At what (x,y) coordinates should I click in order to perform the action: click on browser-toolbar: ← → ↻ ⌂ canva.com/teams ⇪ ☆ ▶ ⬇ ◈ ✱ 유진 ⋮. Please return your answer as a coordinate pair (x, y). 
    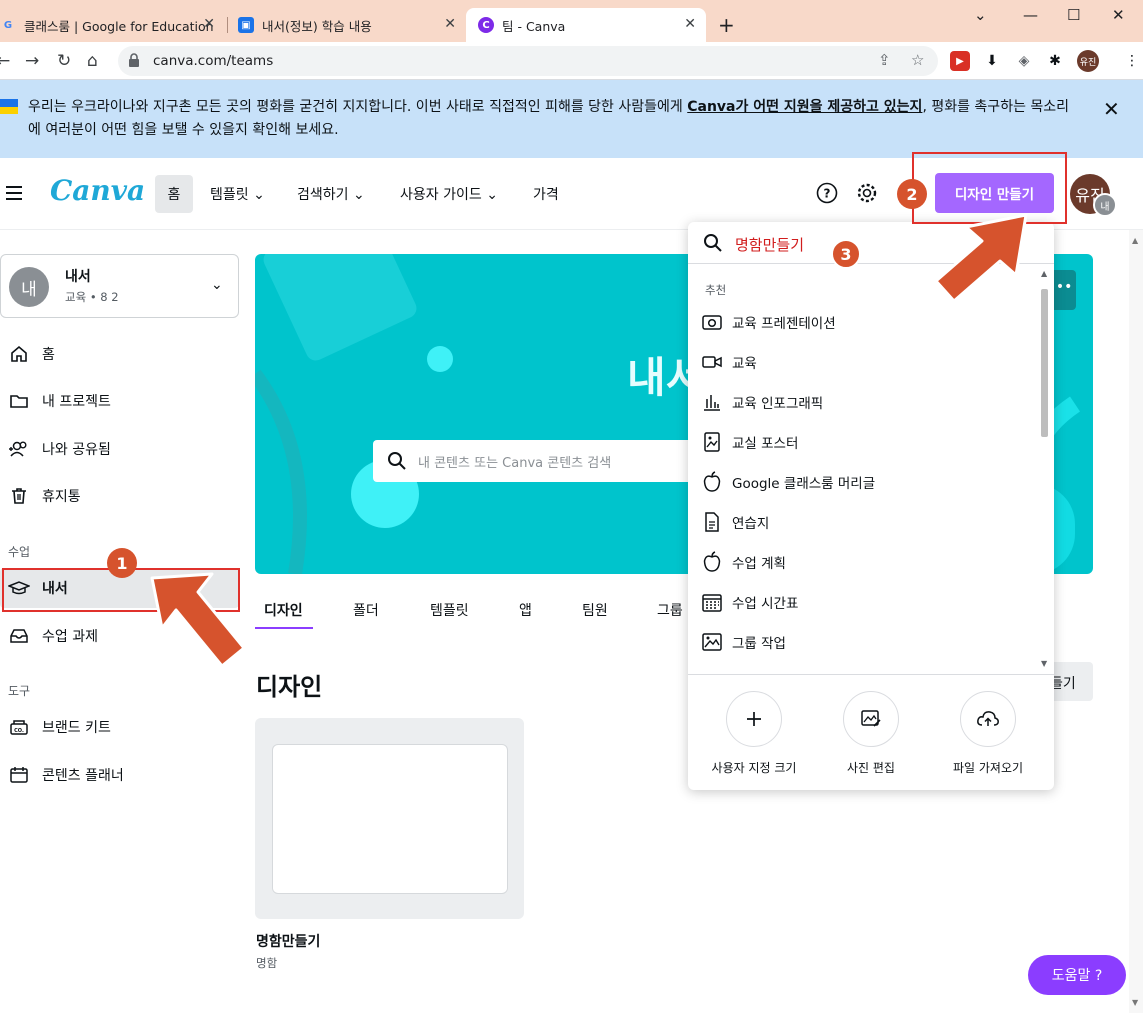
    Looking at the image, I should click on (571, 61).